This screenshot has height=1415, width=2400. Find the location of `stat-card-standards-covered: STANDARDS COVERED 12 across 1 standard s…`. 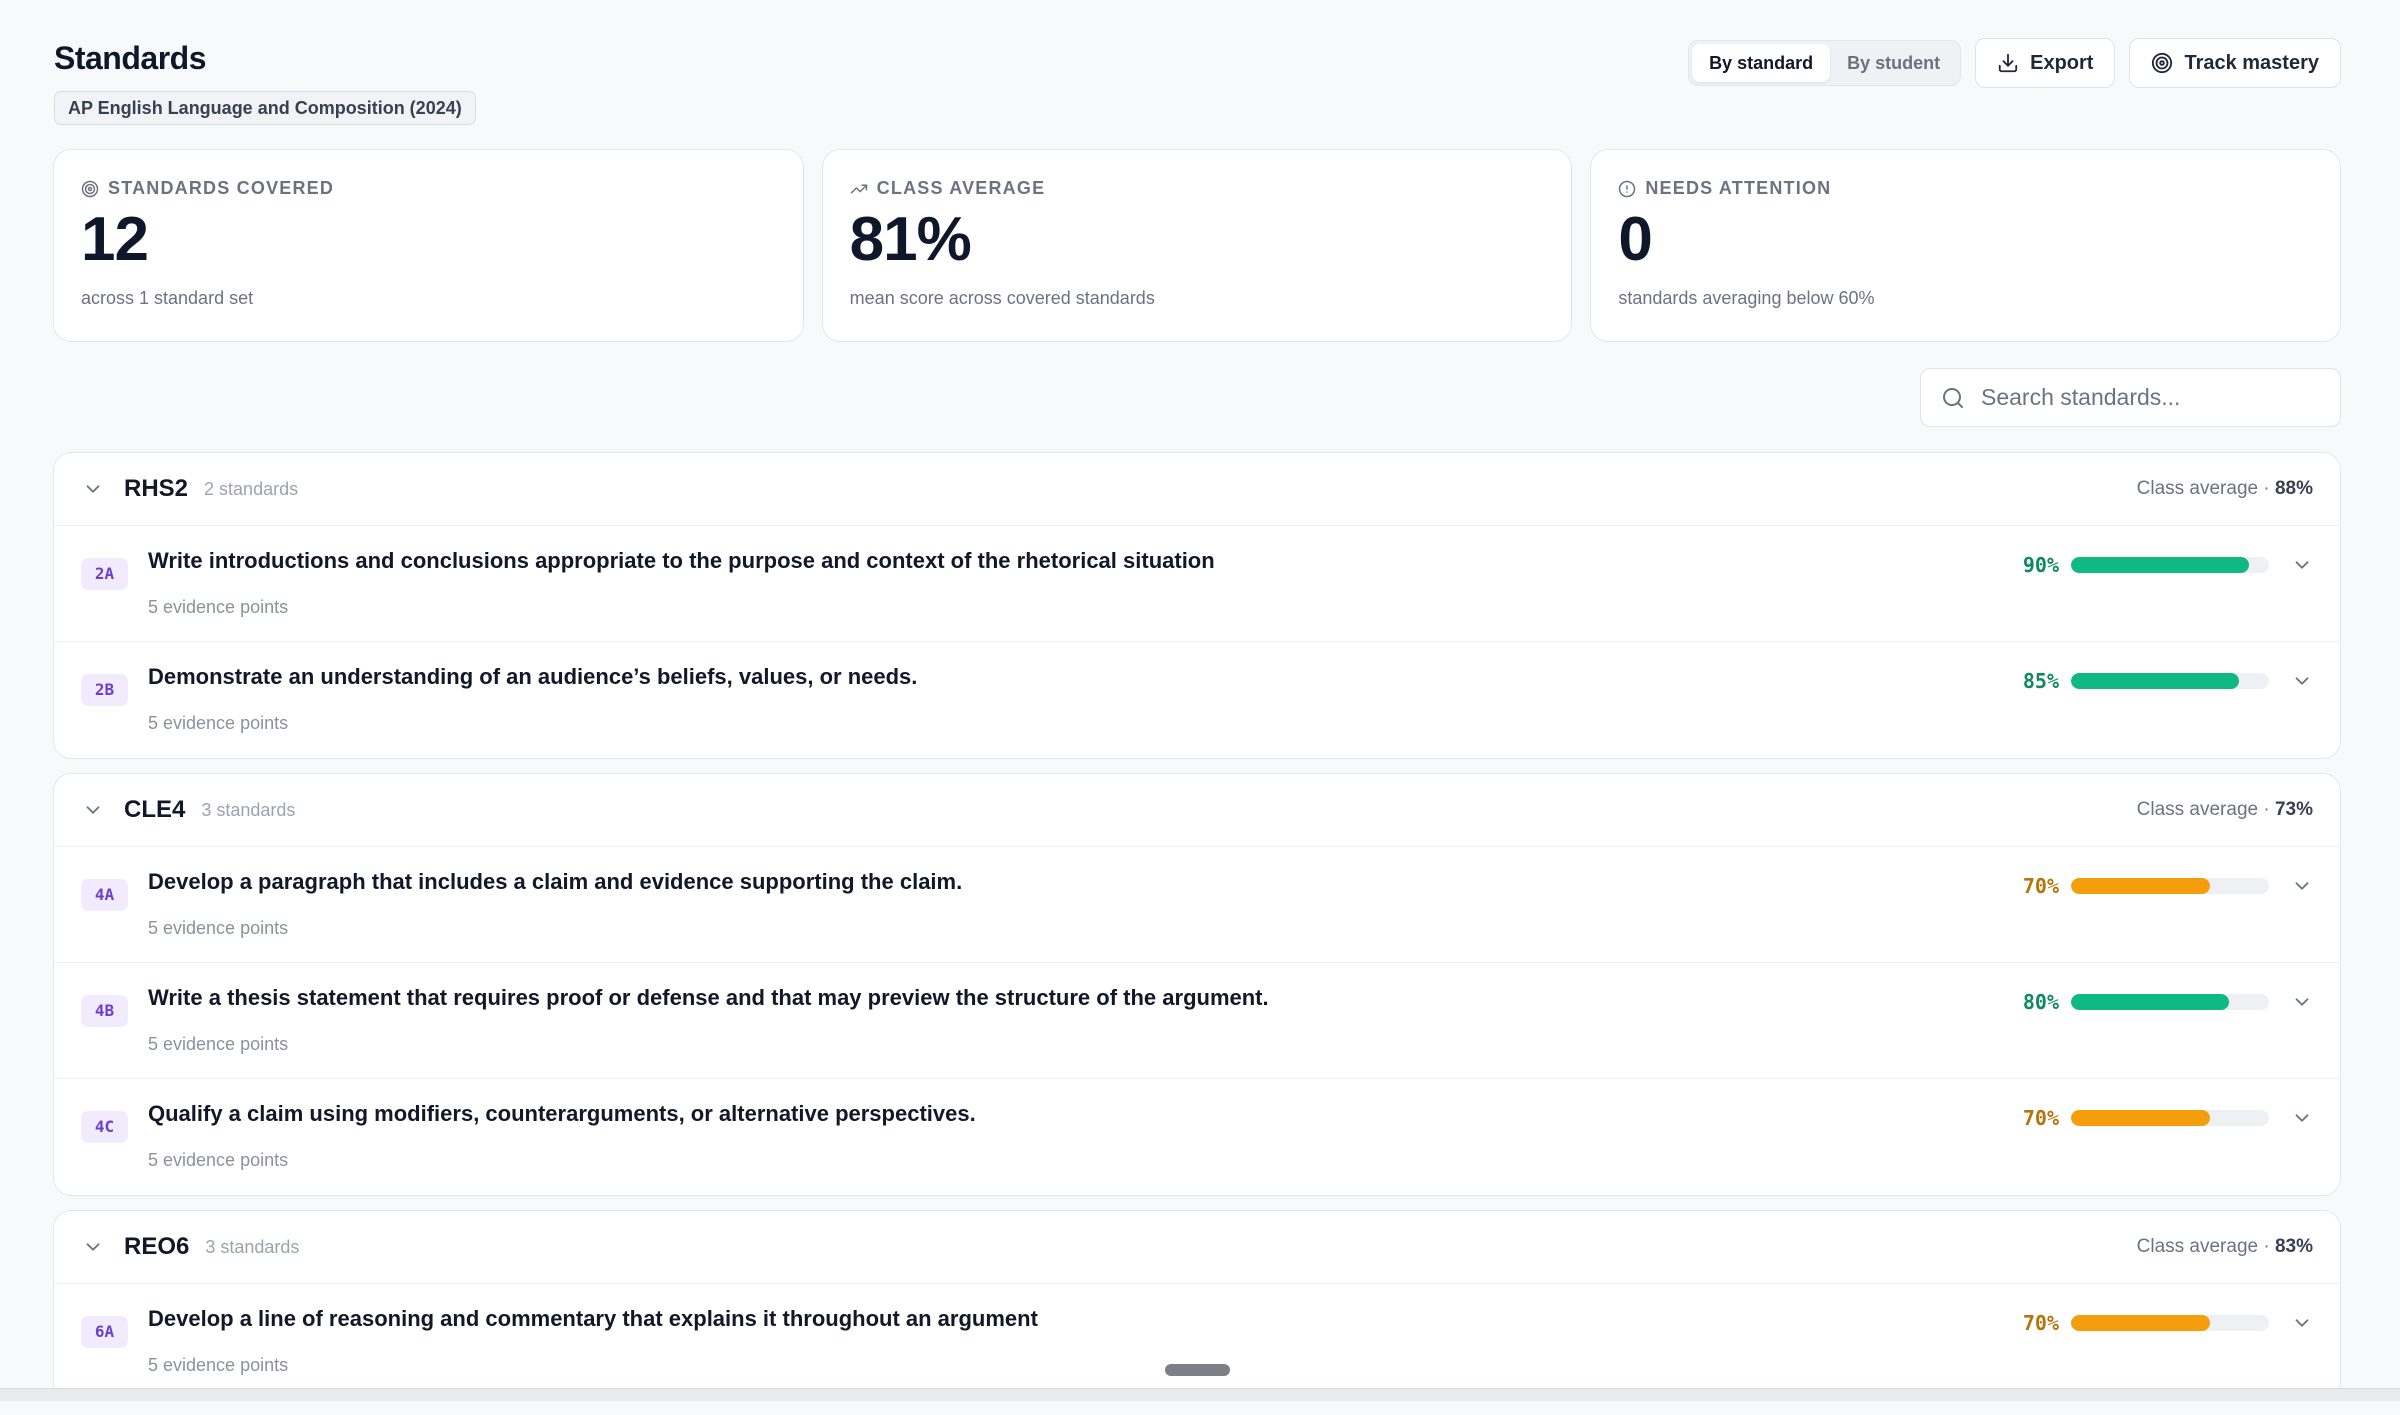

stat-card-standards-covered: STANDARDS COVERED 12 across 1 standard s… is located at coordinates (428, 245).